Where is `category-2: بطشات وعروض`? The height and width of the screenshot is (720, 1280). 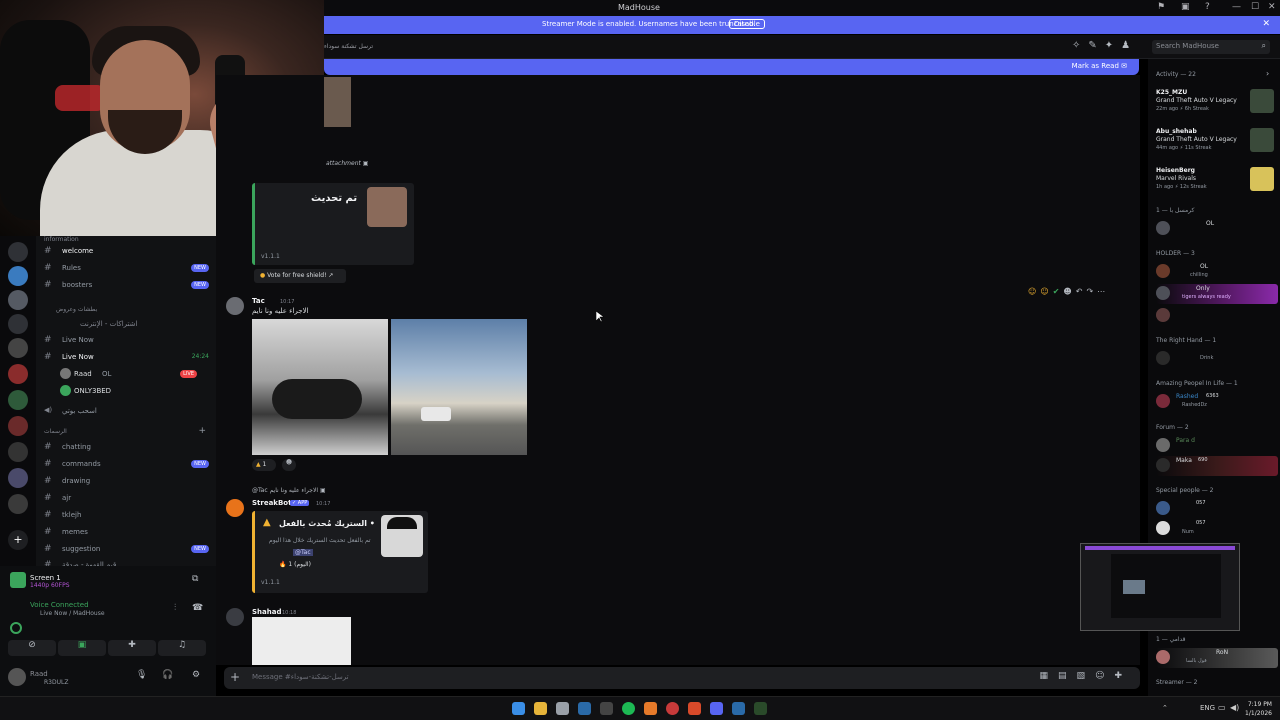
category-2: بطشات وعروض is located at coordinates (76, 309).